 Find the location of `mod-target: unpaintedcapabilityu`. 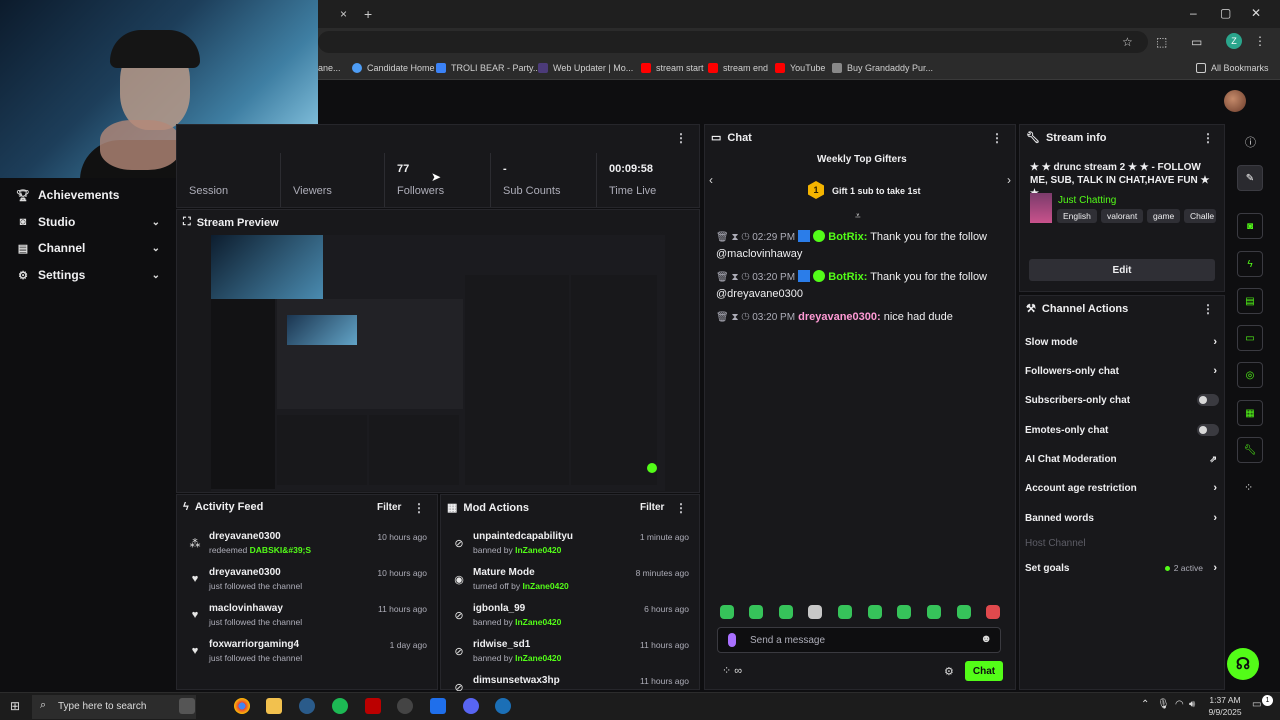

mod-target: unpaintedcapabilityu is located at coordinates (523, 536).